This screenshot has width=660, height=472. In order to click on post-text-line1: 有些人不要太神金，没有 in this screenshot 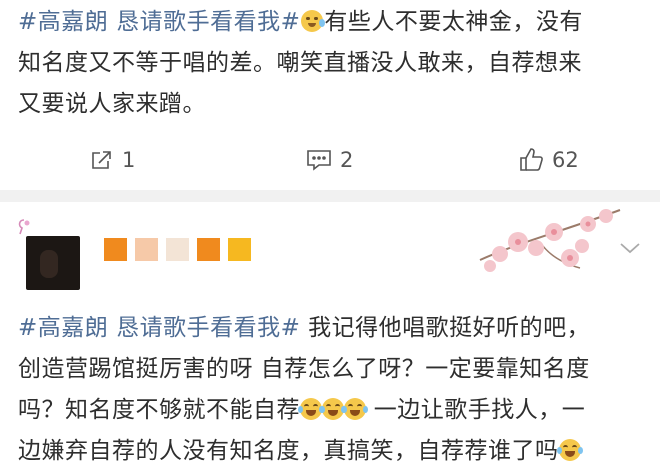, I will do `click(453, 22)`.